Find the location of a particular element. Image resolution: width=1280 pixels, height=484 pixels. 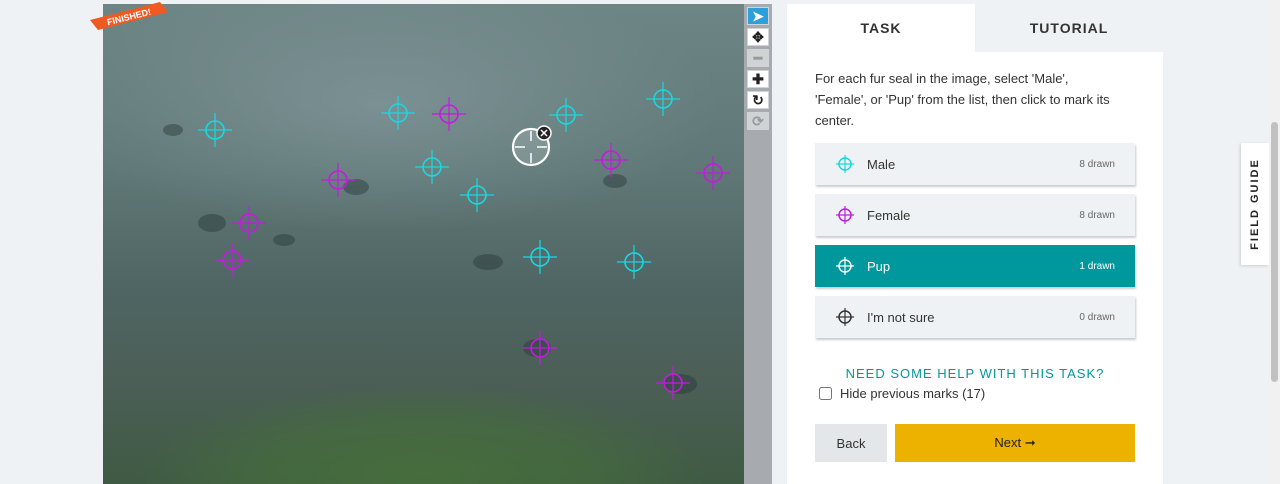

zoom-out-tool: ━ is located at coordinates (758, 58).